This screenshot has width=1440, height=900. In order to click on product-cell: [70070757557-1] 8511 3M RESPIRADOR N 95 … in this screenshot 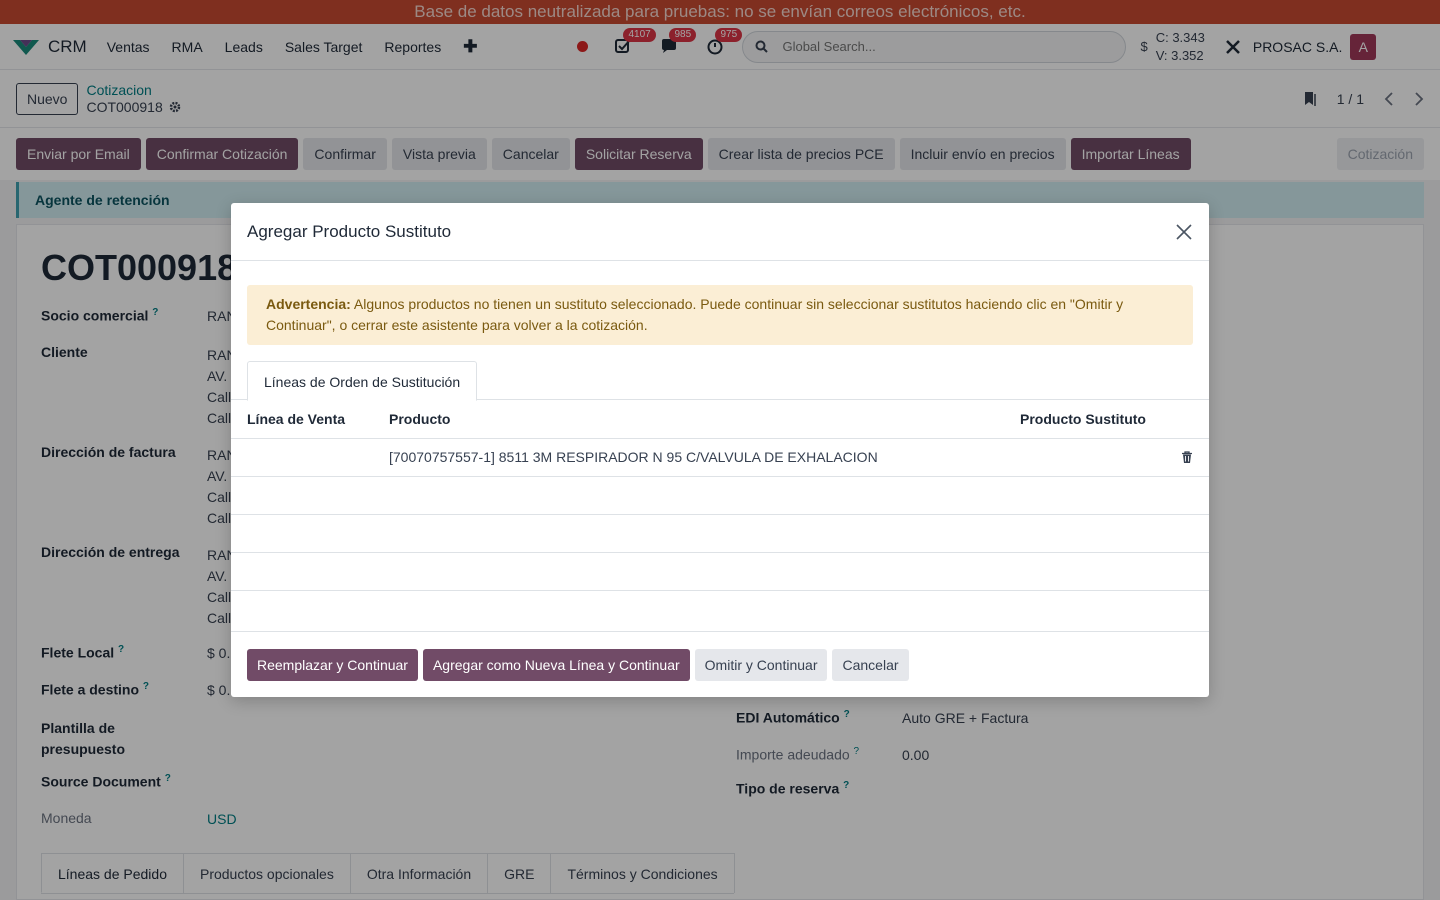, I will do `click(688, 457)`.